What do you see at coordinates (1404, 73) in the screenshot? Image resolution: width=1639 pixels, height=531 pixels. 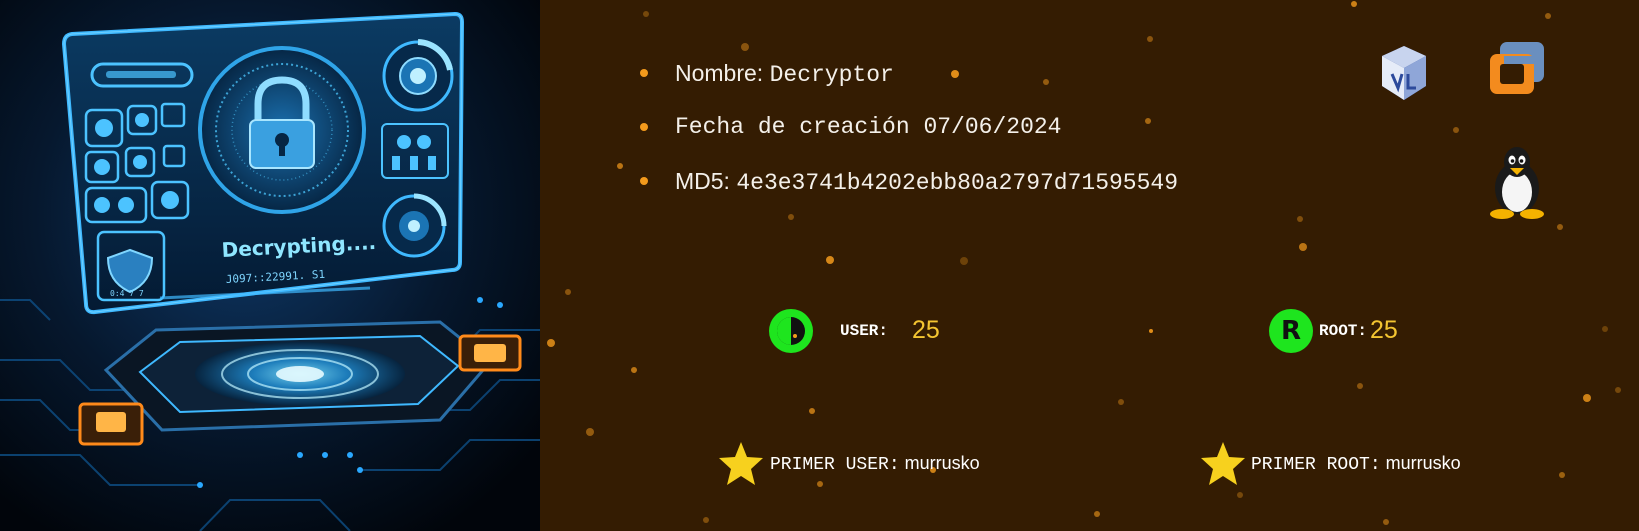 I see `virtualbox-icon` at bounding box center [1404, 73].